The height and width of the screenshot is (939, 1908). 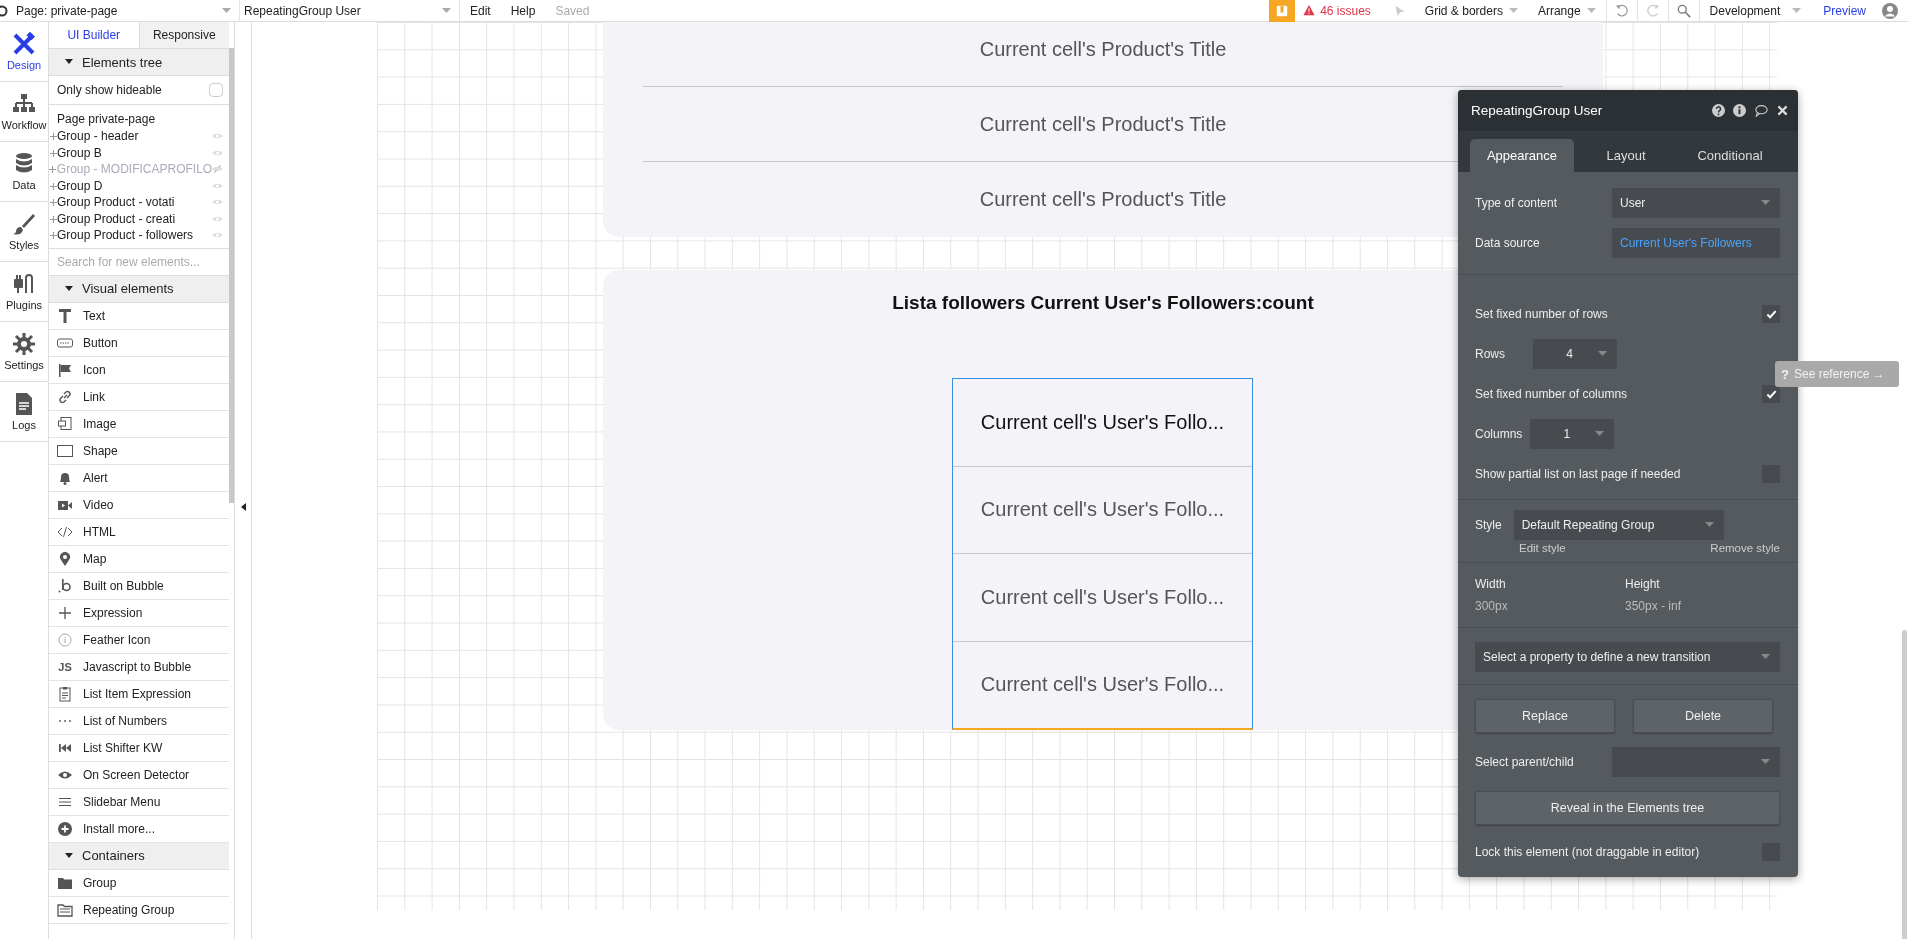 What do you see at coordinates (1782, 110) in the screenshot?
I see `close-icon` at bounding box center [1782, 110].